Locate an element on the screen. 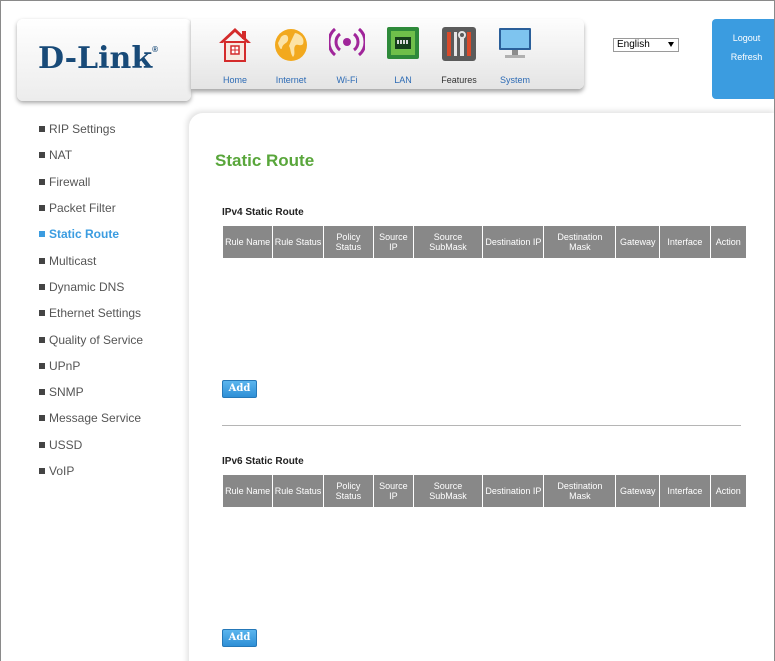 The height and width of the screenshot is (661, 775). language-select-value: English is located at coordinates (633, 44).